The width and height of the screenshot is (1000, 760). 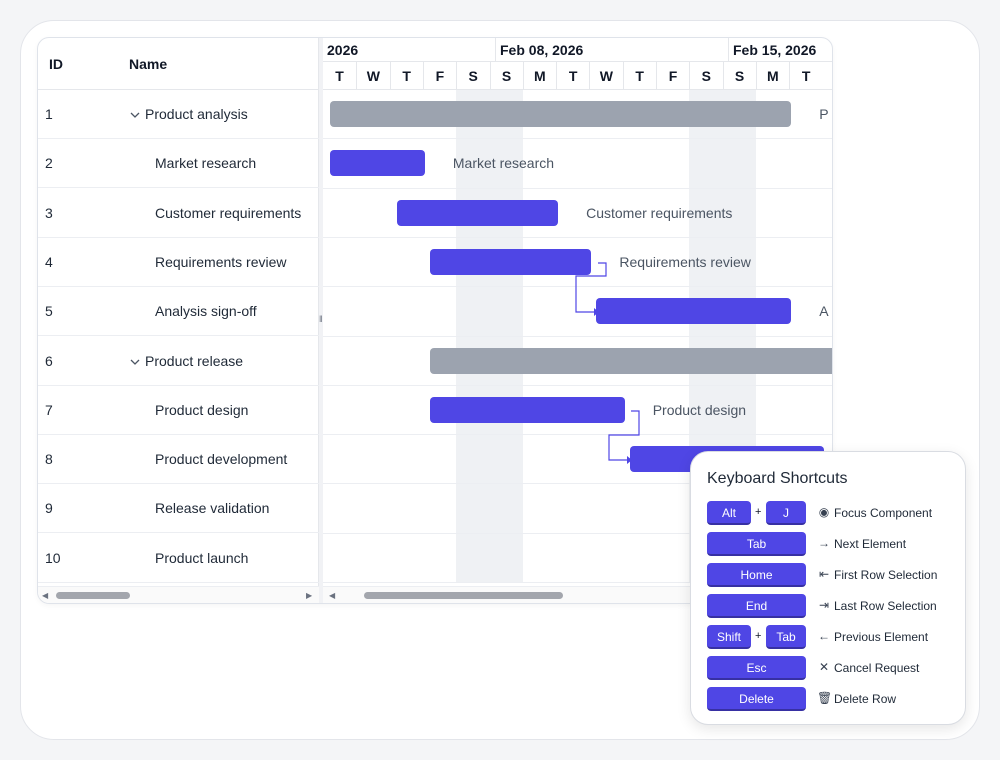 I want to click on table-row: 8 Product development, so click(x=178, y=460).